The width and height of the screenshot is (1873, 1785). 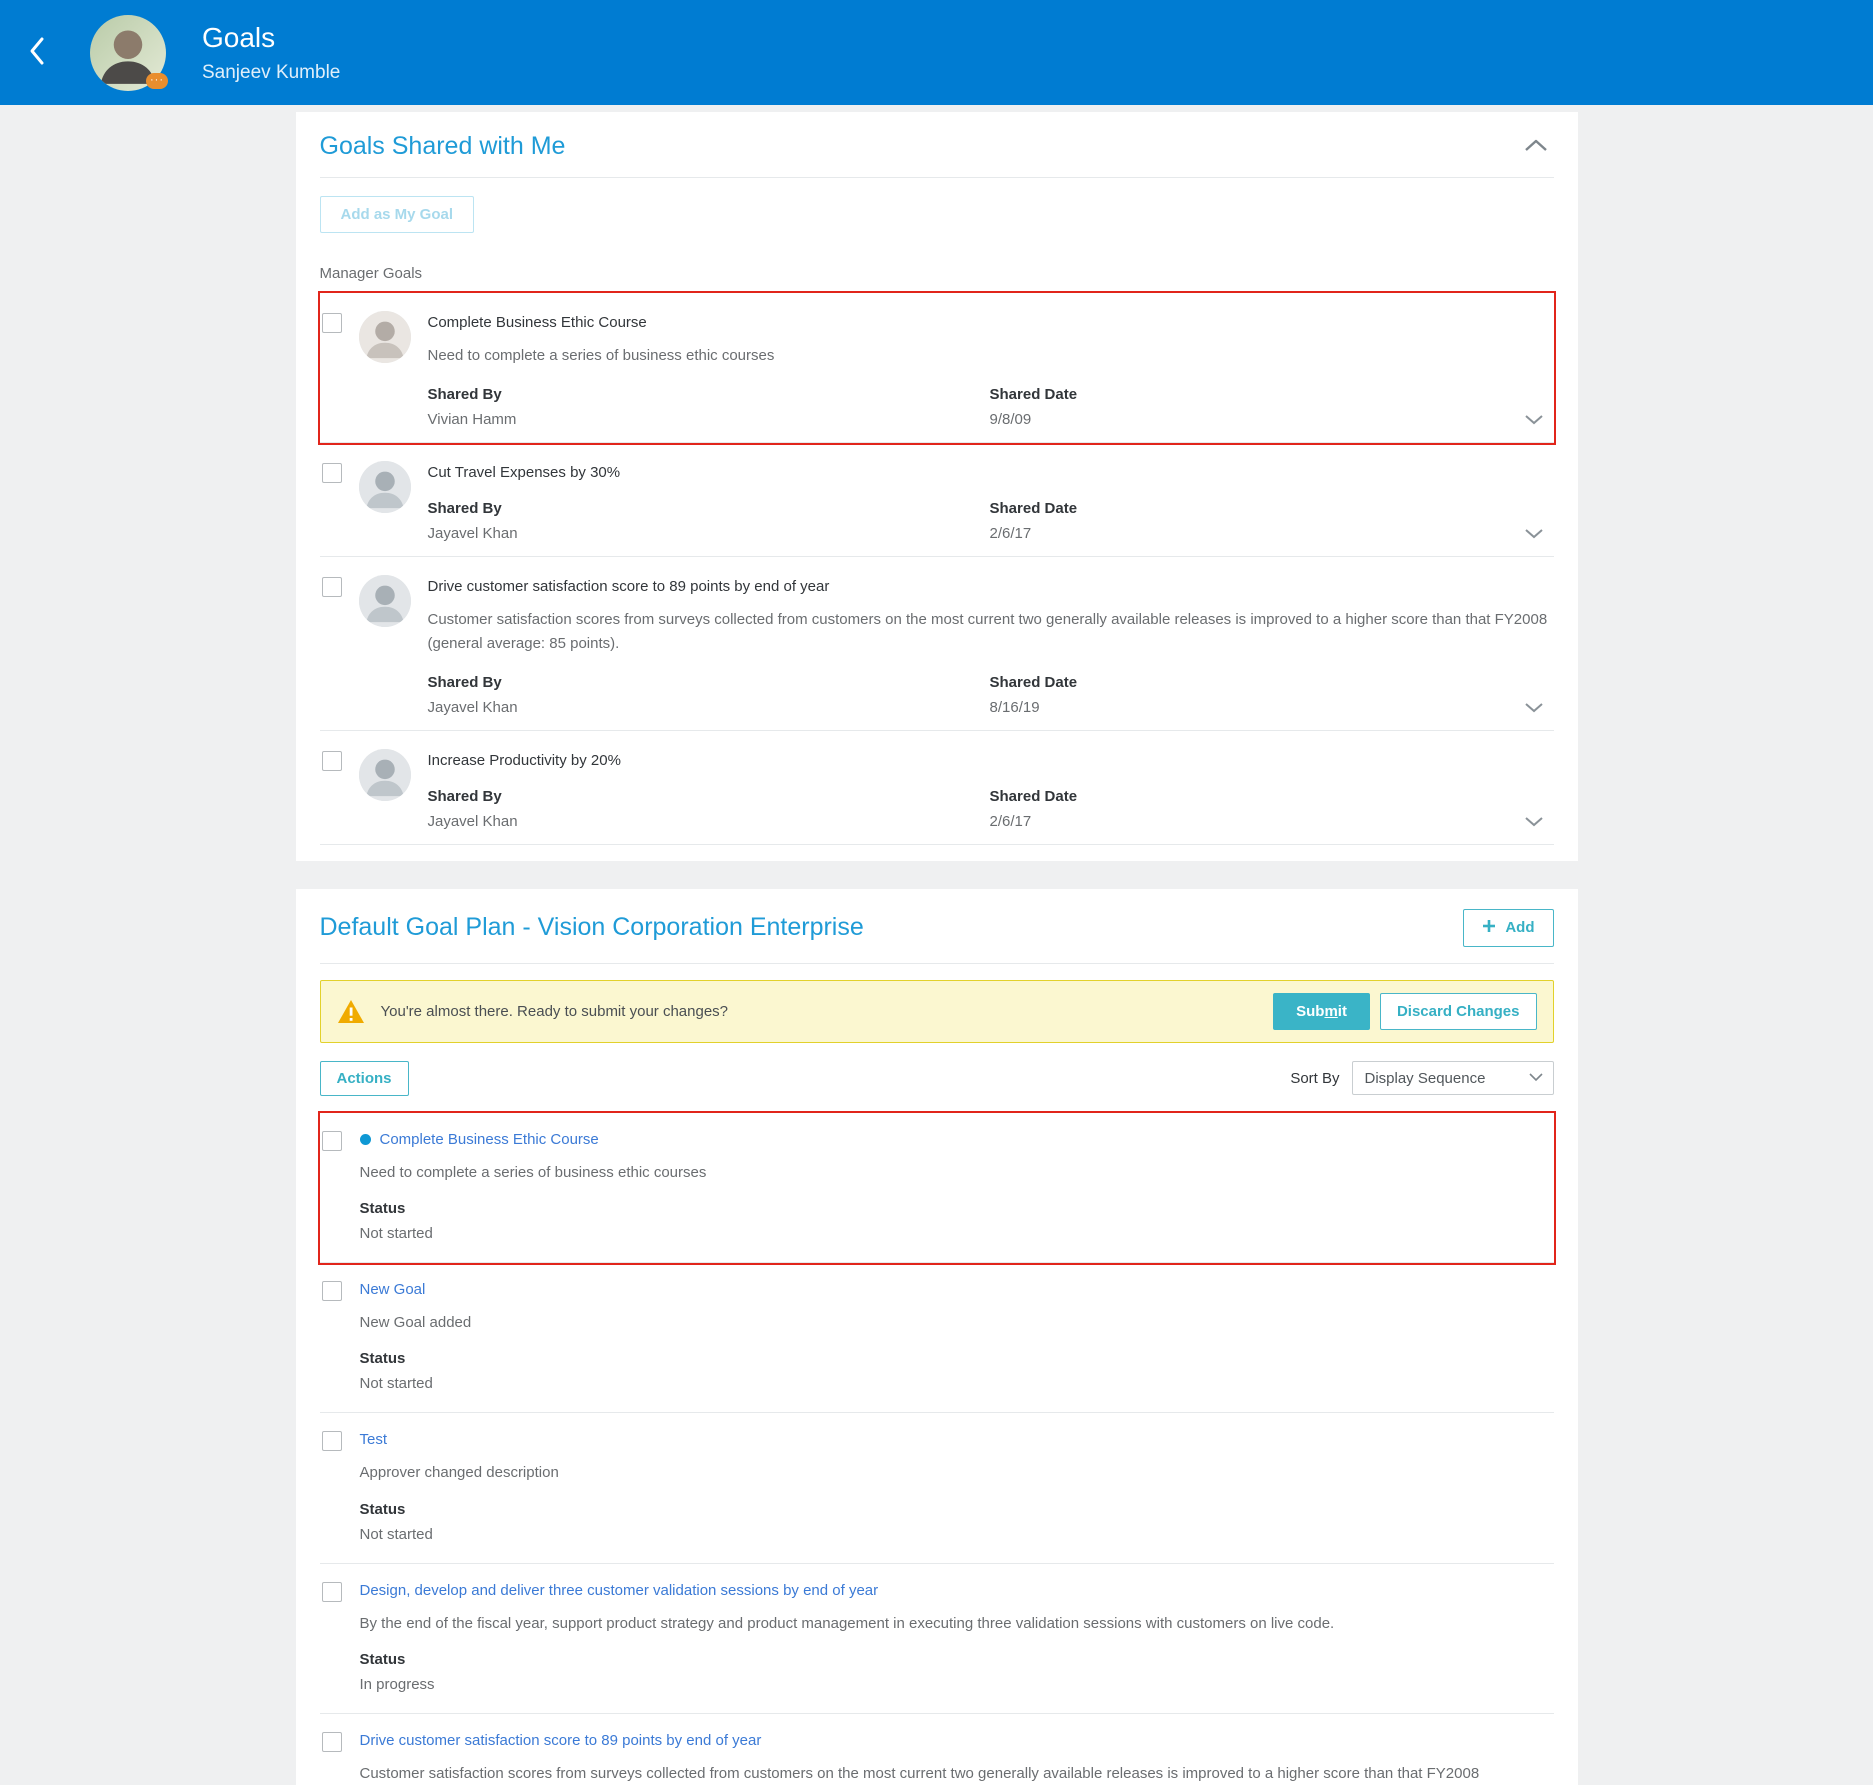 What do you see at coordinates (1331, 1011) in the screenshot?
I see `submit-label-accesskey: m` at bounding box center [1331, 1011].